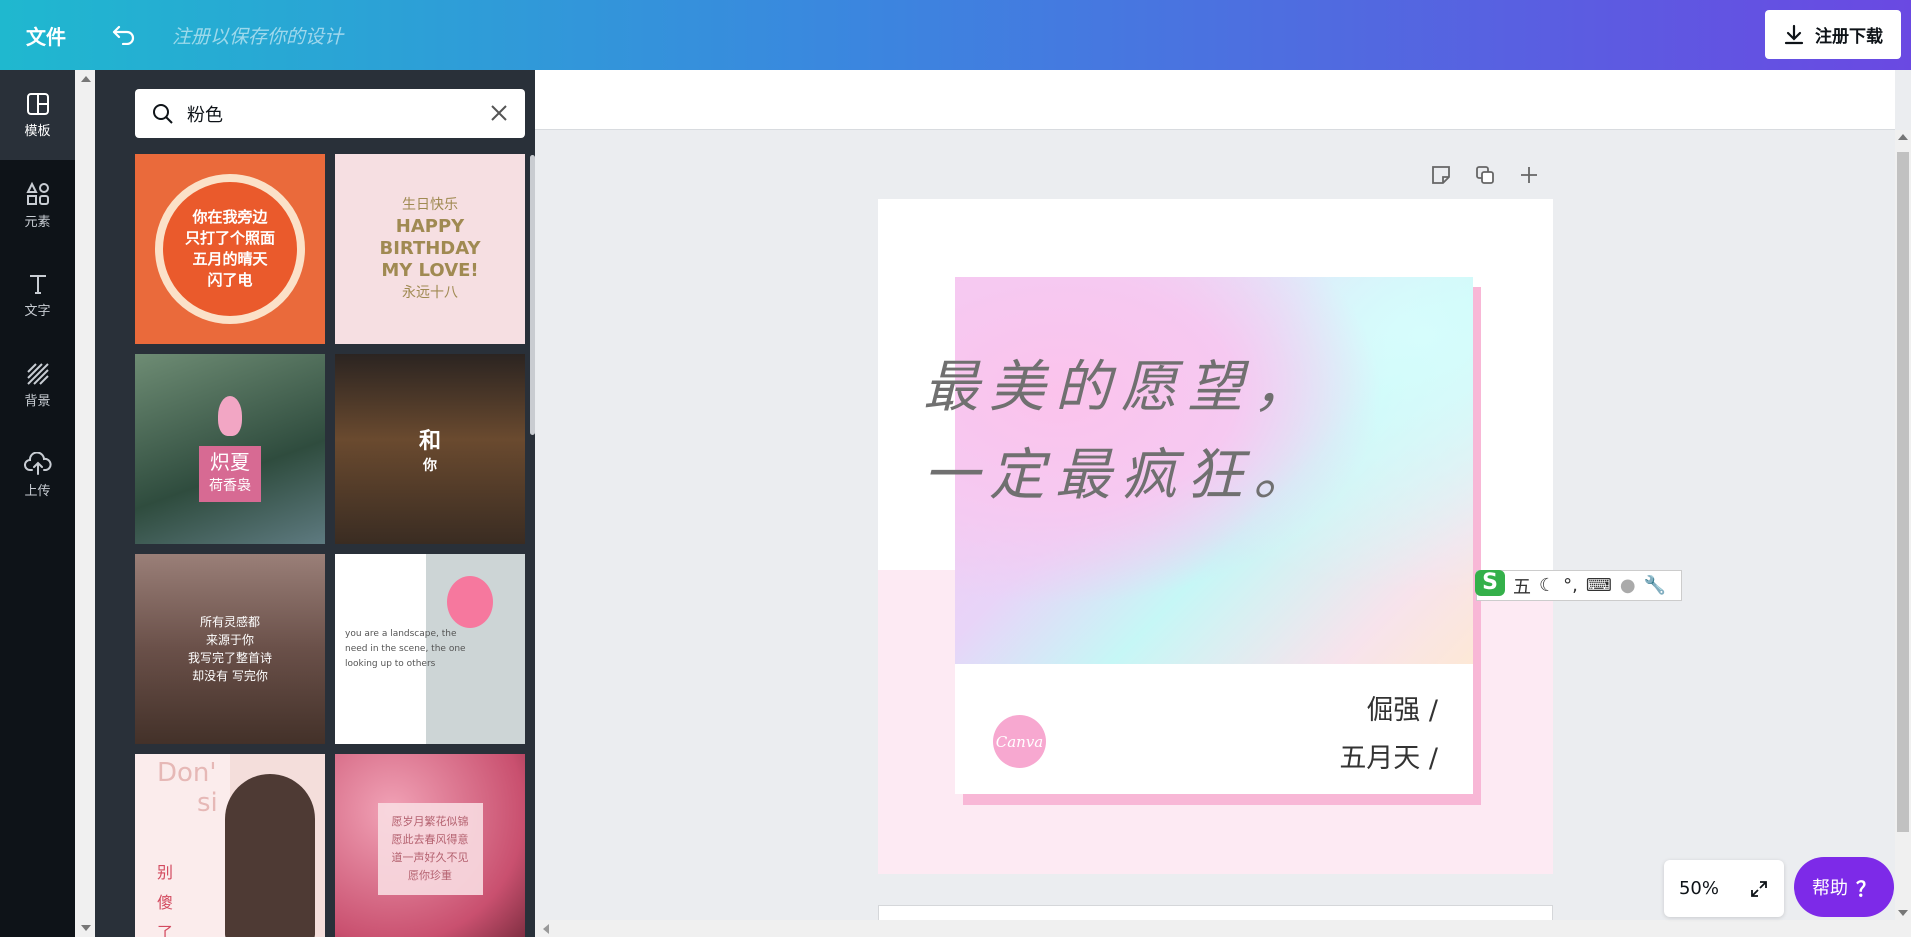 This screenshot has height=937, width=1911. What do you see at coordinates (37, 463) in the screenshot?
I see `upload-icon` at bounding box center [37, 463].